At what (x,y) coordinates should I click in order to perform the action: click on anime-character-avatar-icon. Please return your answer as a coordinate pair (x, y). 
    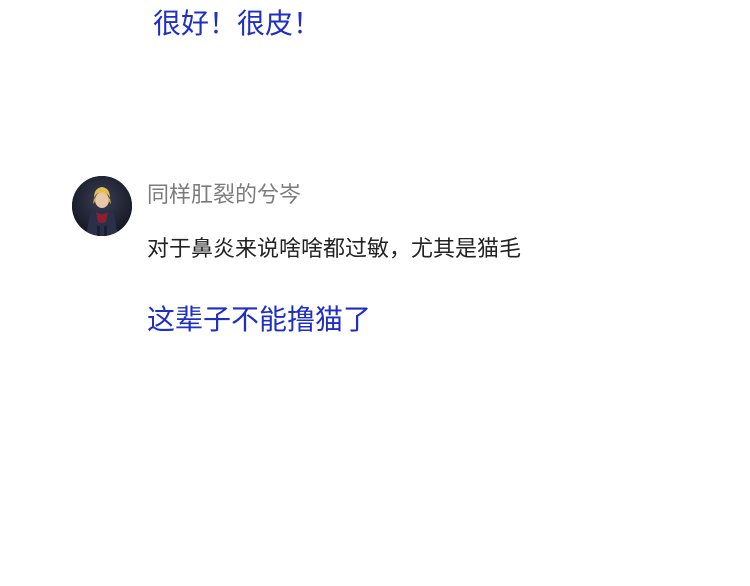
    Looking at the image, I should click on (102, 206).